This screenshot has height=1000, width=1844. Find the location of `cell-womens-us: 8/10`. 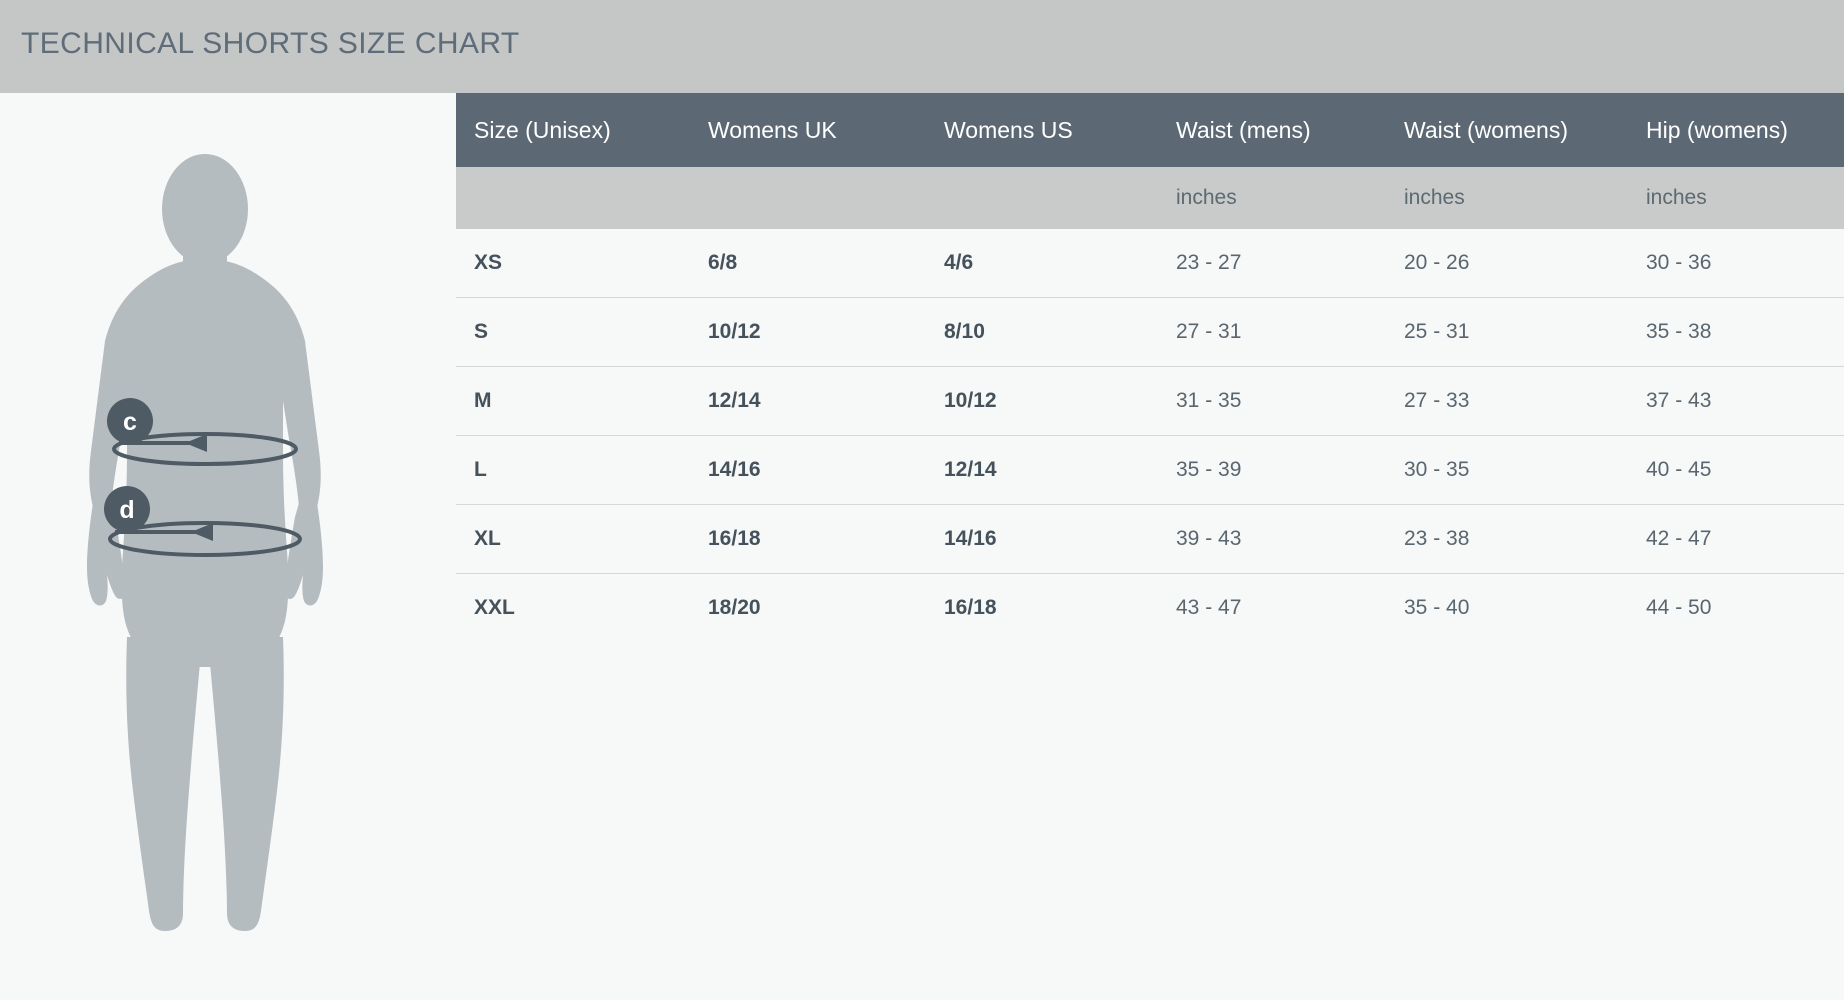

cell-womens-us: 8/10 is located at coordinates (1042, 332).